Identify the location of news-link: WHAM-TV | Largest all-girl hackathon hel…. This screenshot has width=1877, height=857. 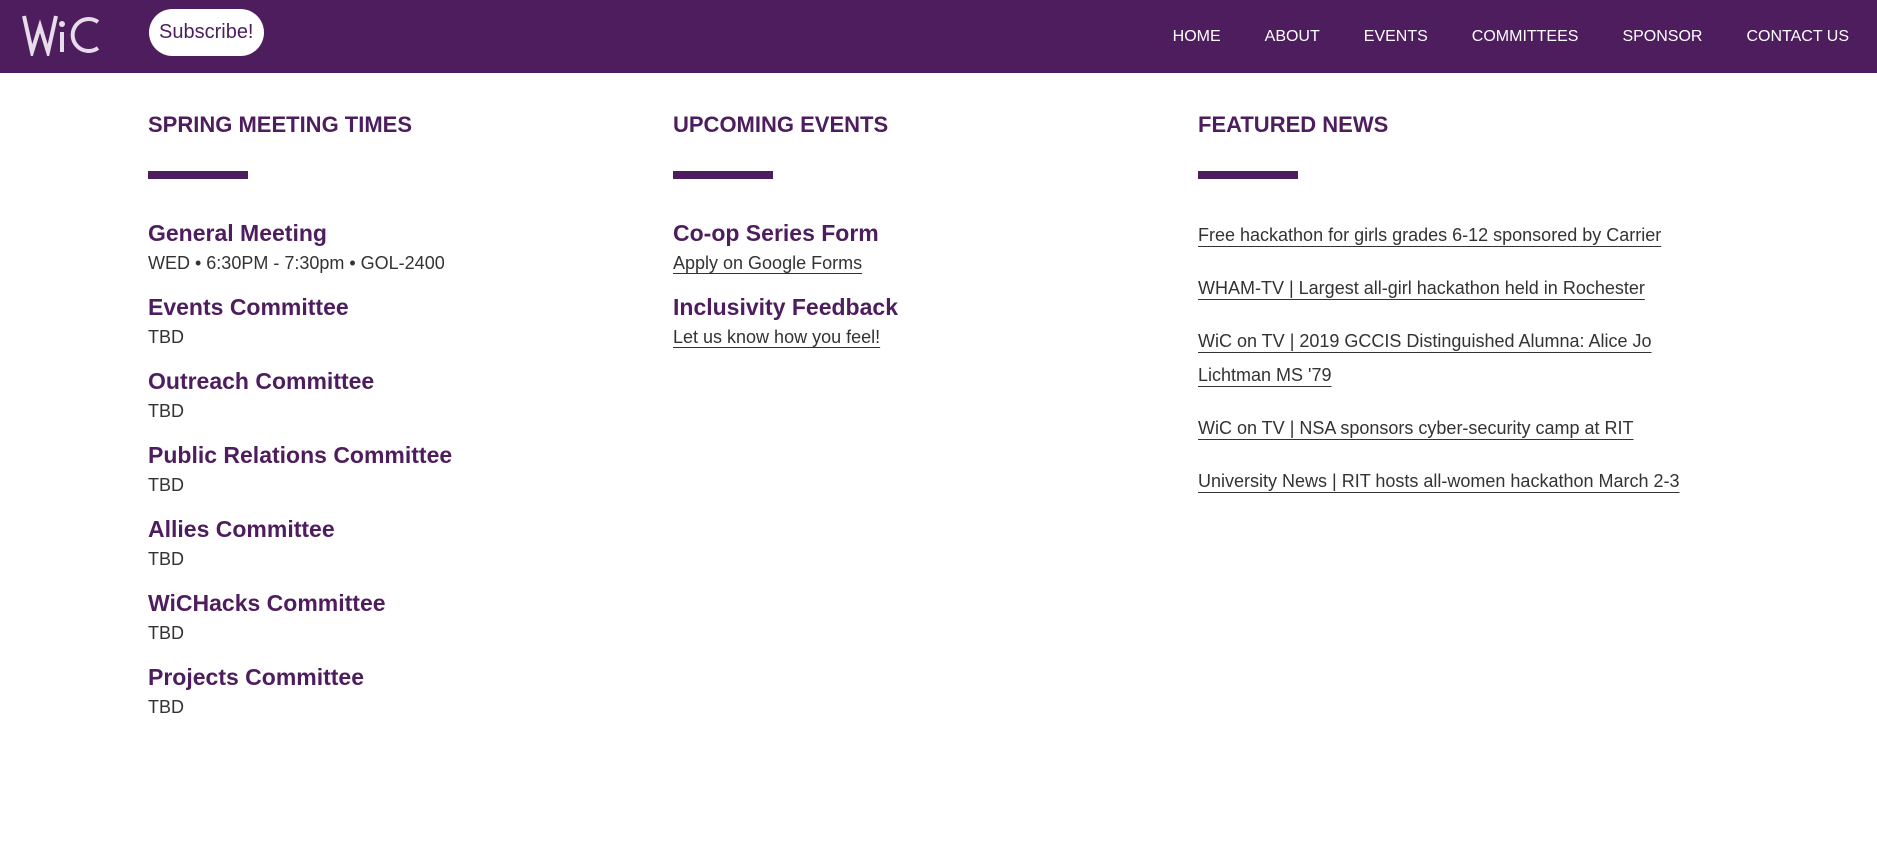
(1453, 288).